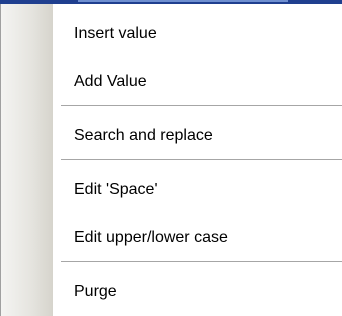 The height and width of the screenshot is (316, 342). What do you see at coordinates (197, 292) in the screenshot?
I see `menu-item-purge: Purge` at bounding box center [197, 292].